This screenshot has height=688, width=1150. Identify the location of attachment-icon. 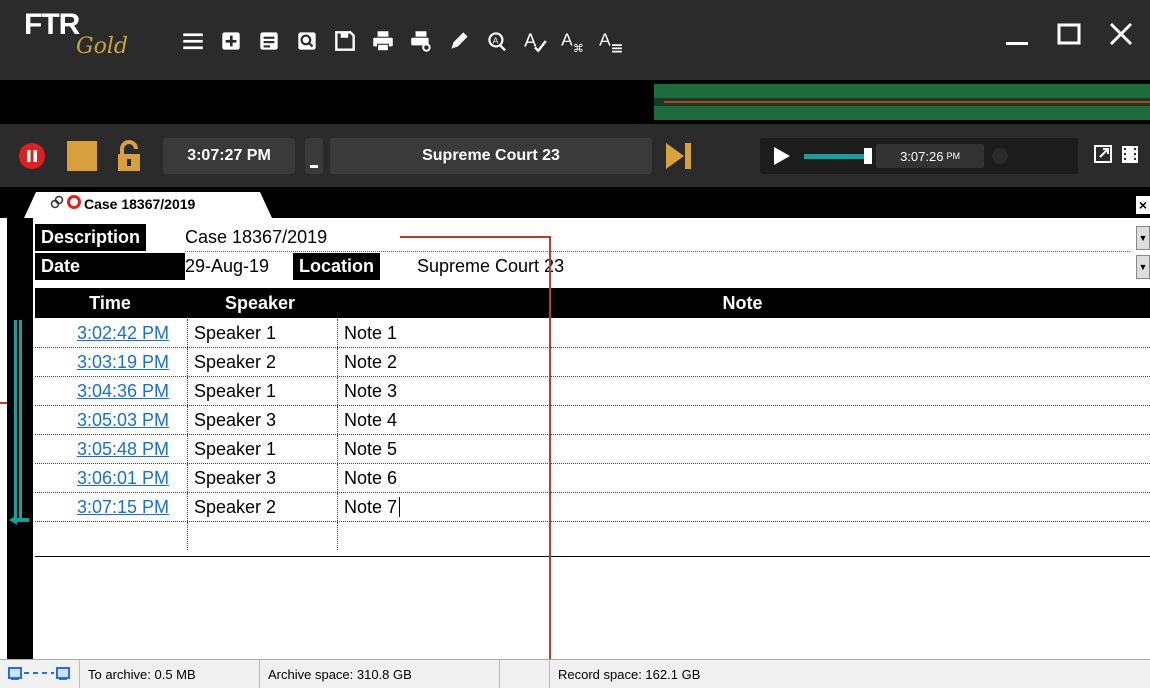
(57, 203).